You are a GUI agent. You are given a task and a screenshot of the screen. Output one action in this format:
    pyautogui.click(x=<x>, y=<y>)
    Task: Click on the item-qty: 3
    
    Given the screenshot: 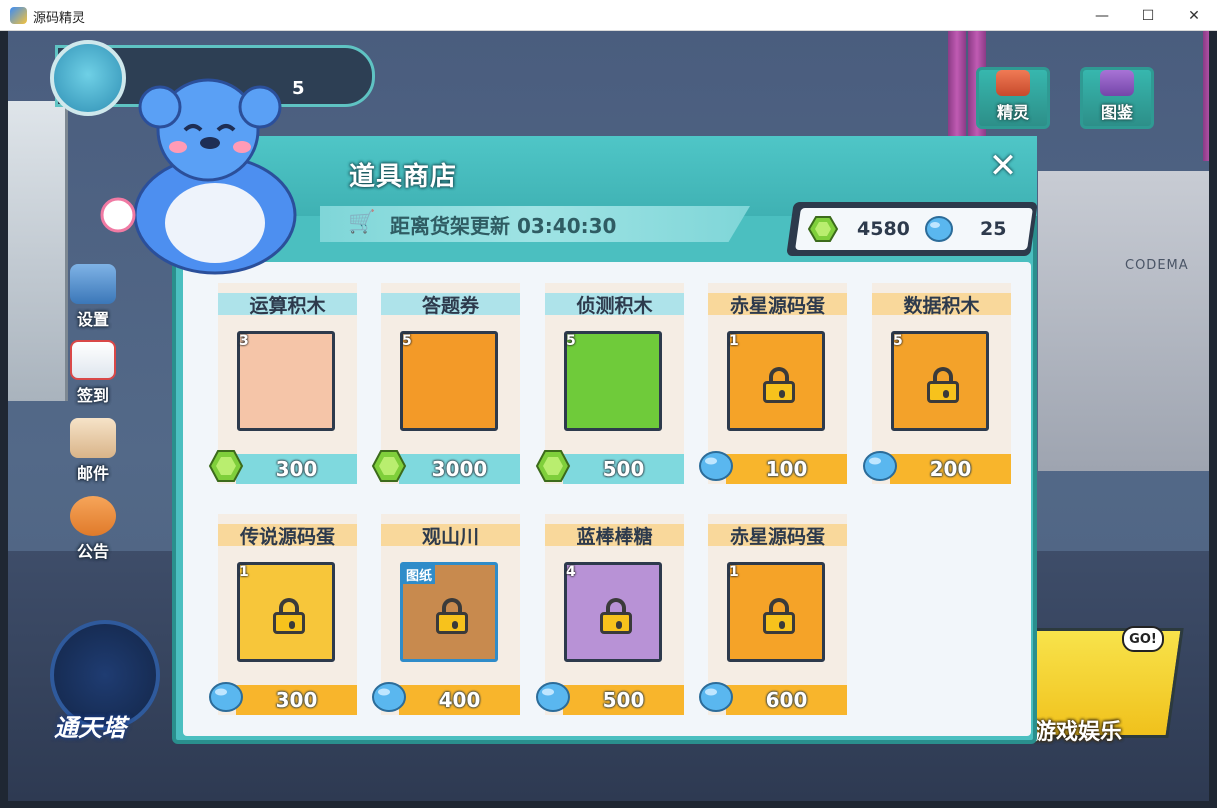 What is the action you would take?
    pyautogui.click(x=244, y=341)
    